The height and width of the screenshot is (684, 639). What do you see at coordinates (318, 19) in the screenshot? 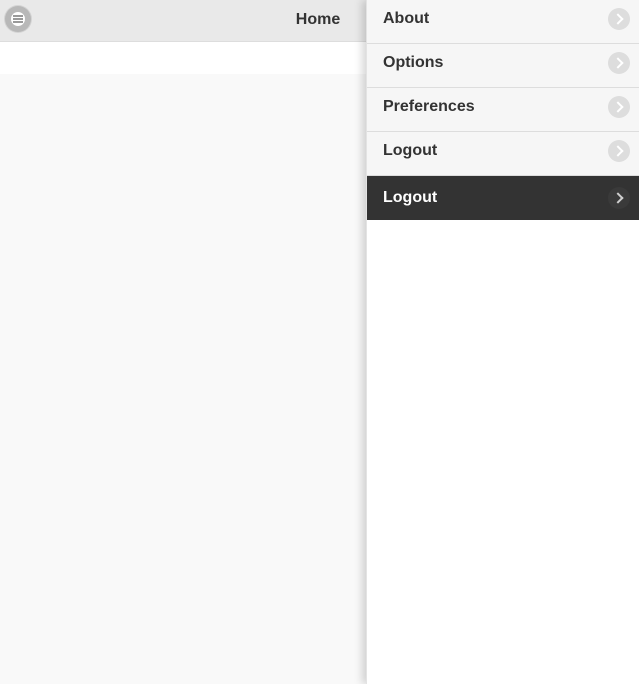
I see `page-title: Home` at bounding box center [318, 19].